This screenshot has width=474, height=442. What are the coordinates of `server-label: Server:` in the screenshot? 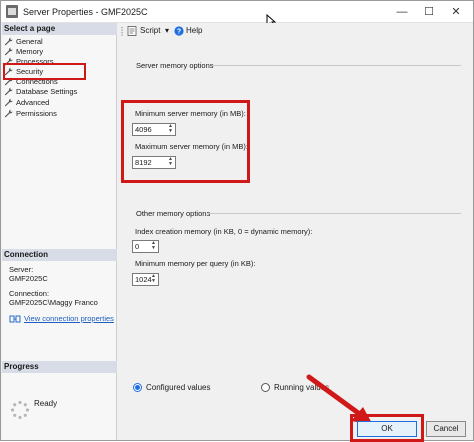 It's located at (21, 269).